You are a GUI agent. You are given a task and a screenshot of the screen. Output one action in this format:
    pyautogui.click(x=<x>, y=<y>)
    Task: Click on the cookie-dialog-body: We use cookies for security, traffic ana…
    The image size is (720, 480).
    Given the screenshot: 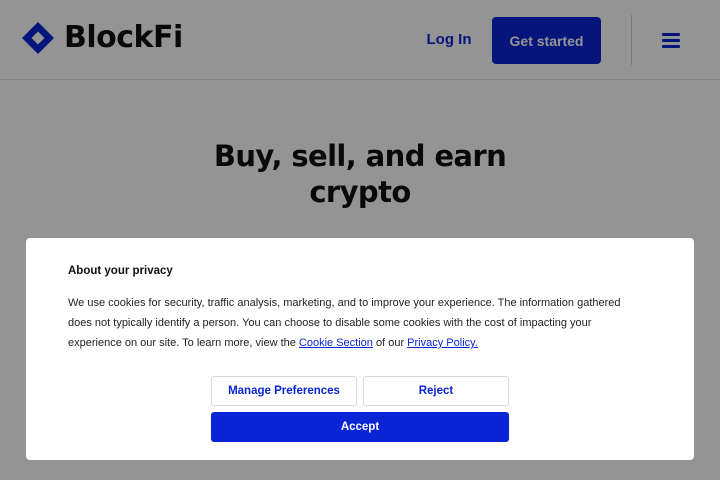 What is the action you would take?
    pyautogui.click(x=353, y=323)
    